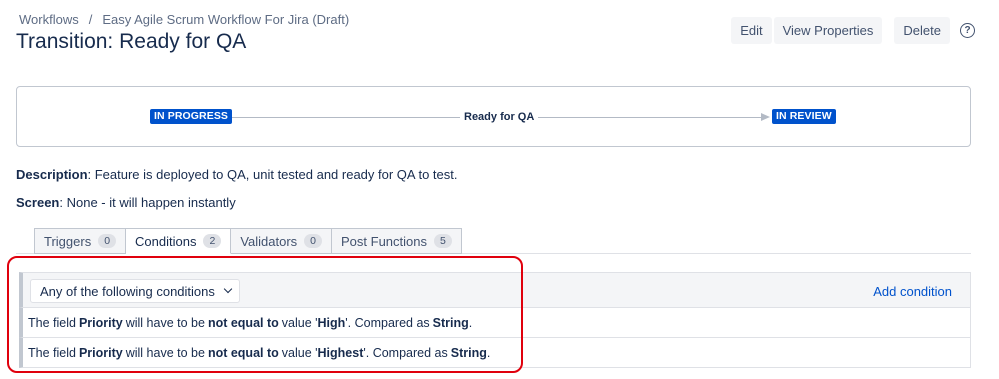 The image size is (999, 379). Describe the element at coordinates (127, 291) in the screenshot. I see `condition-mode-value: Any of the following conditions` at that location.